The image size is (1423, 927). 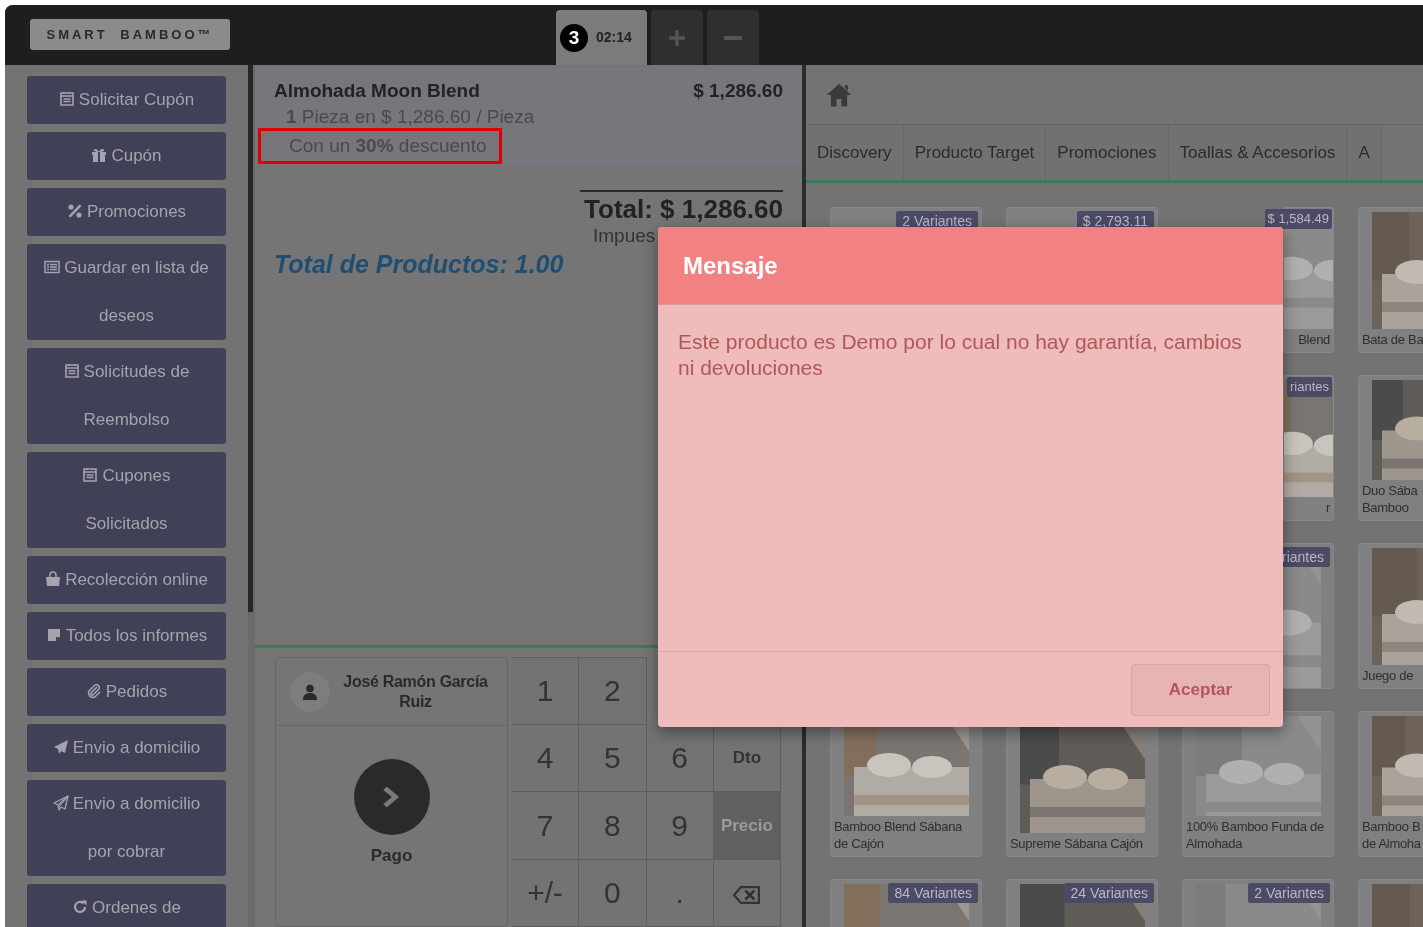 What do you see at coordinates (614, 37) in the screenshot?
I see `order-time: 02:14` at bounding box center [614, 37].